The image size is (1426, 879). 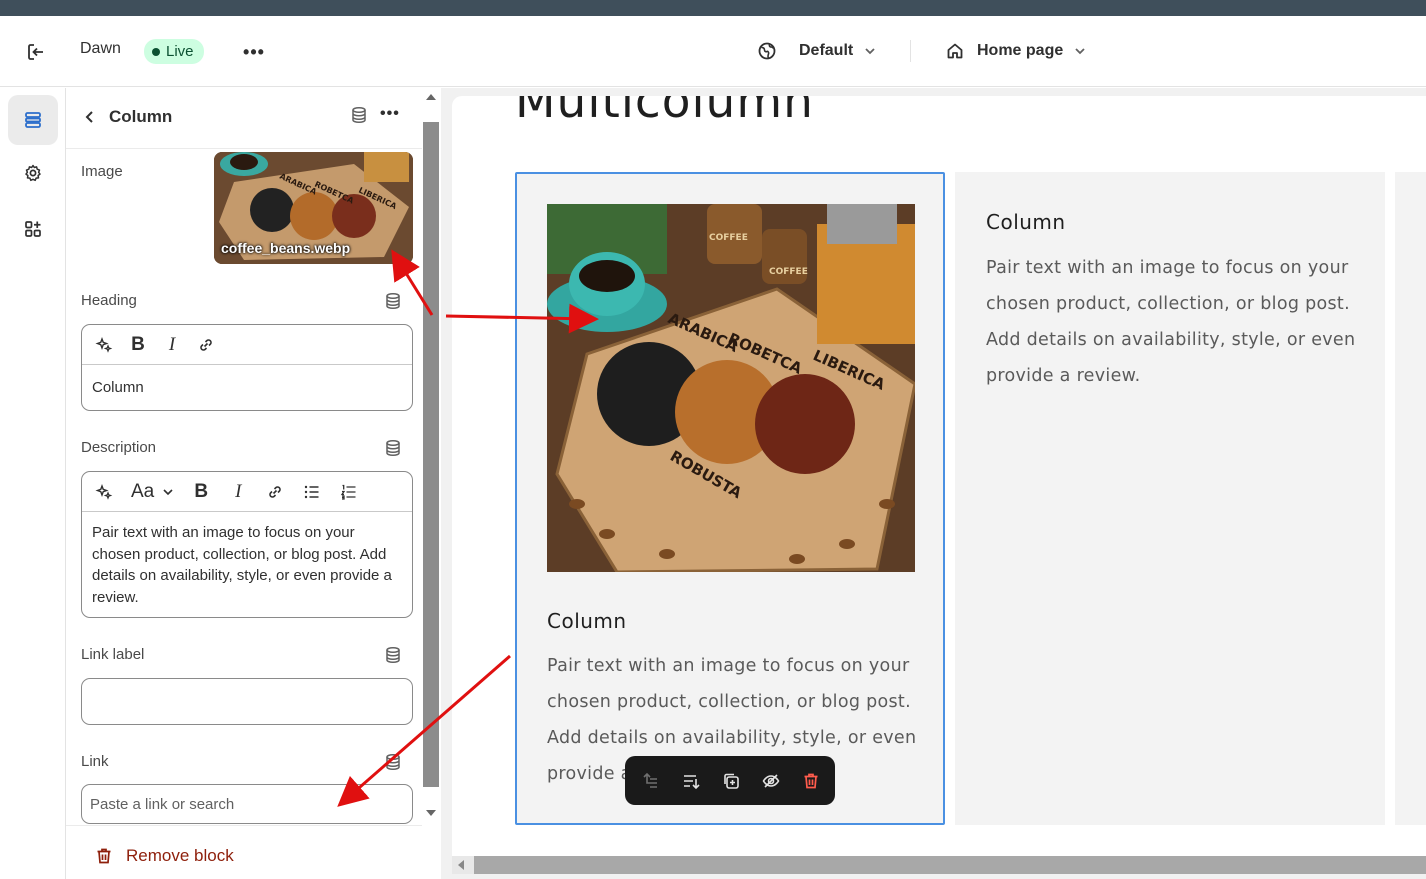 I want to click on live-dot-icon, so click(x=156, y=51).